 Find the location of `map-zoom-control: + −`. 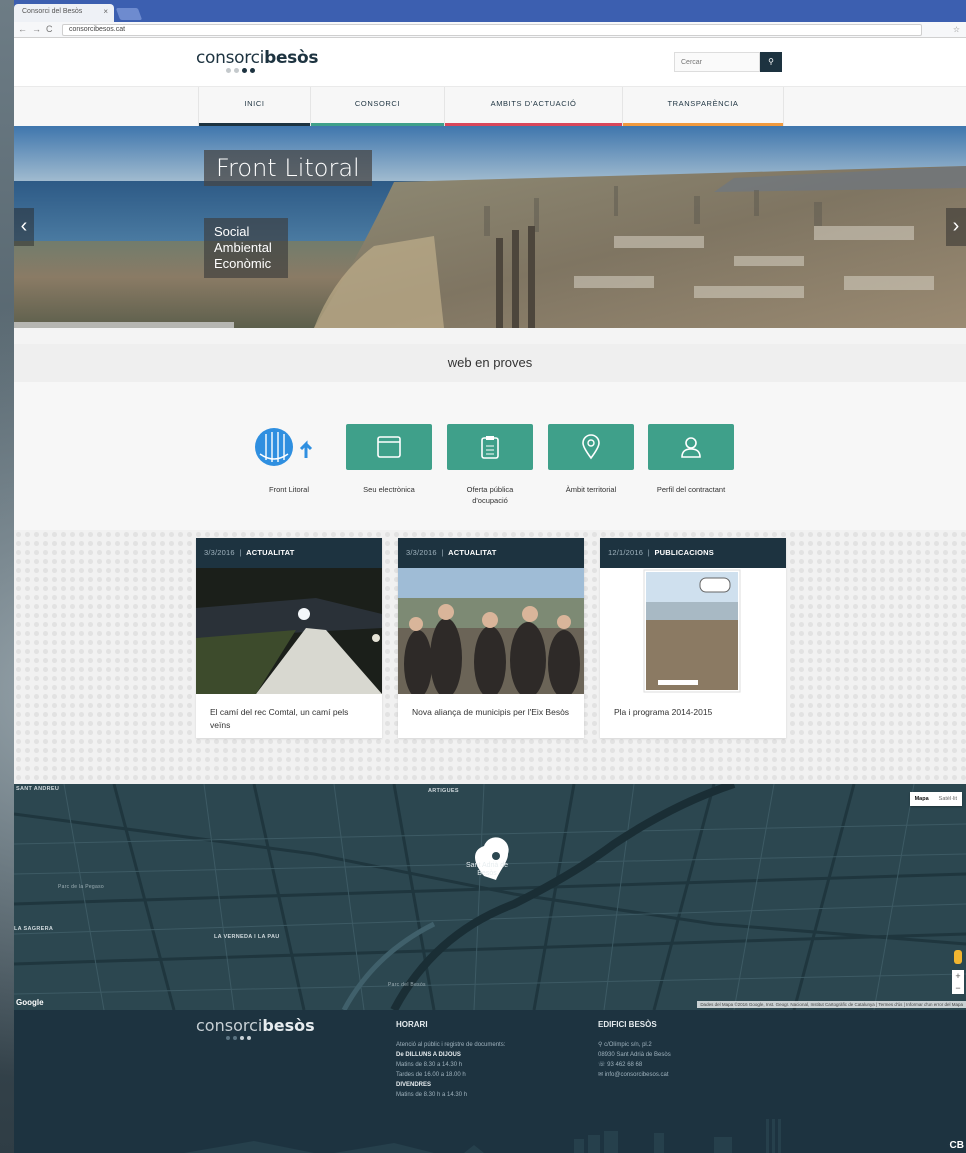

map-zoom-control: + − is located at coordinates (958, 982).